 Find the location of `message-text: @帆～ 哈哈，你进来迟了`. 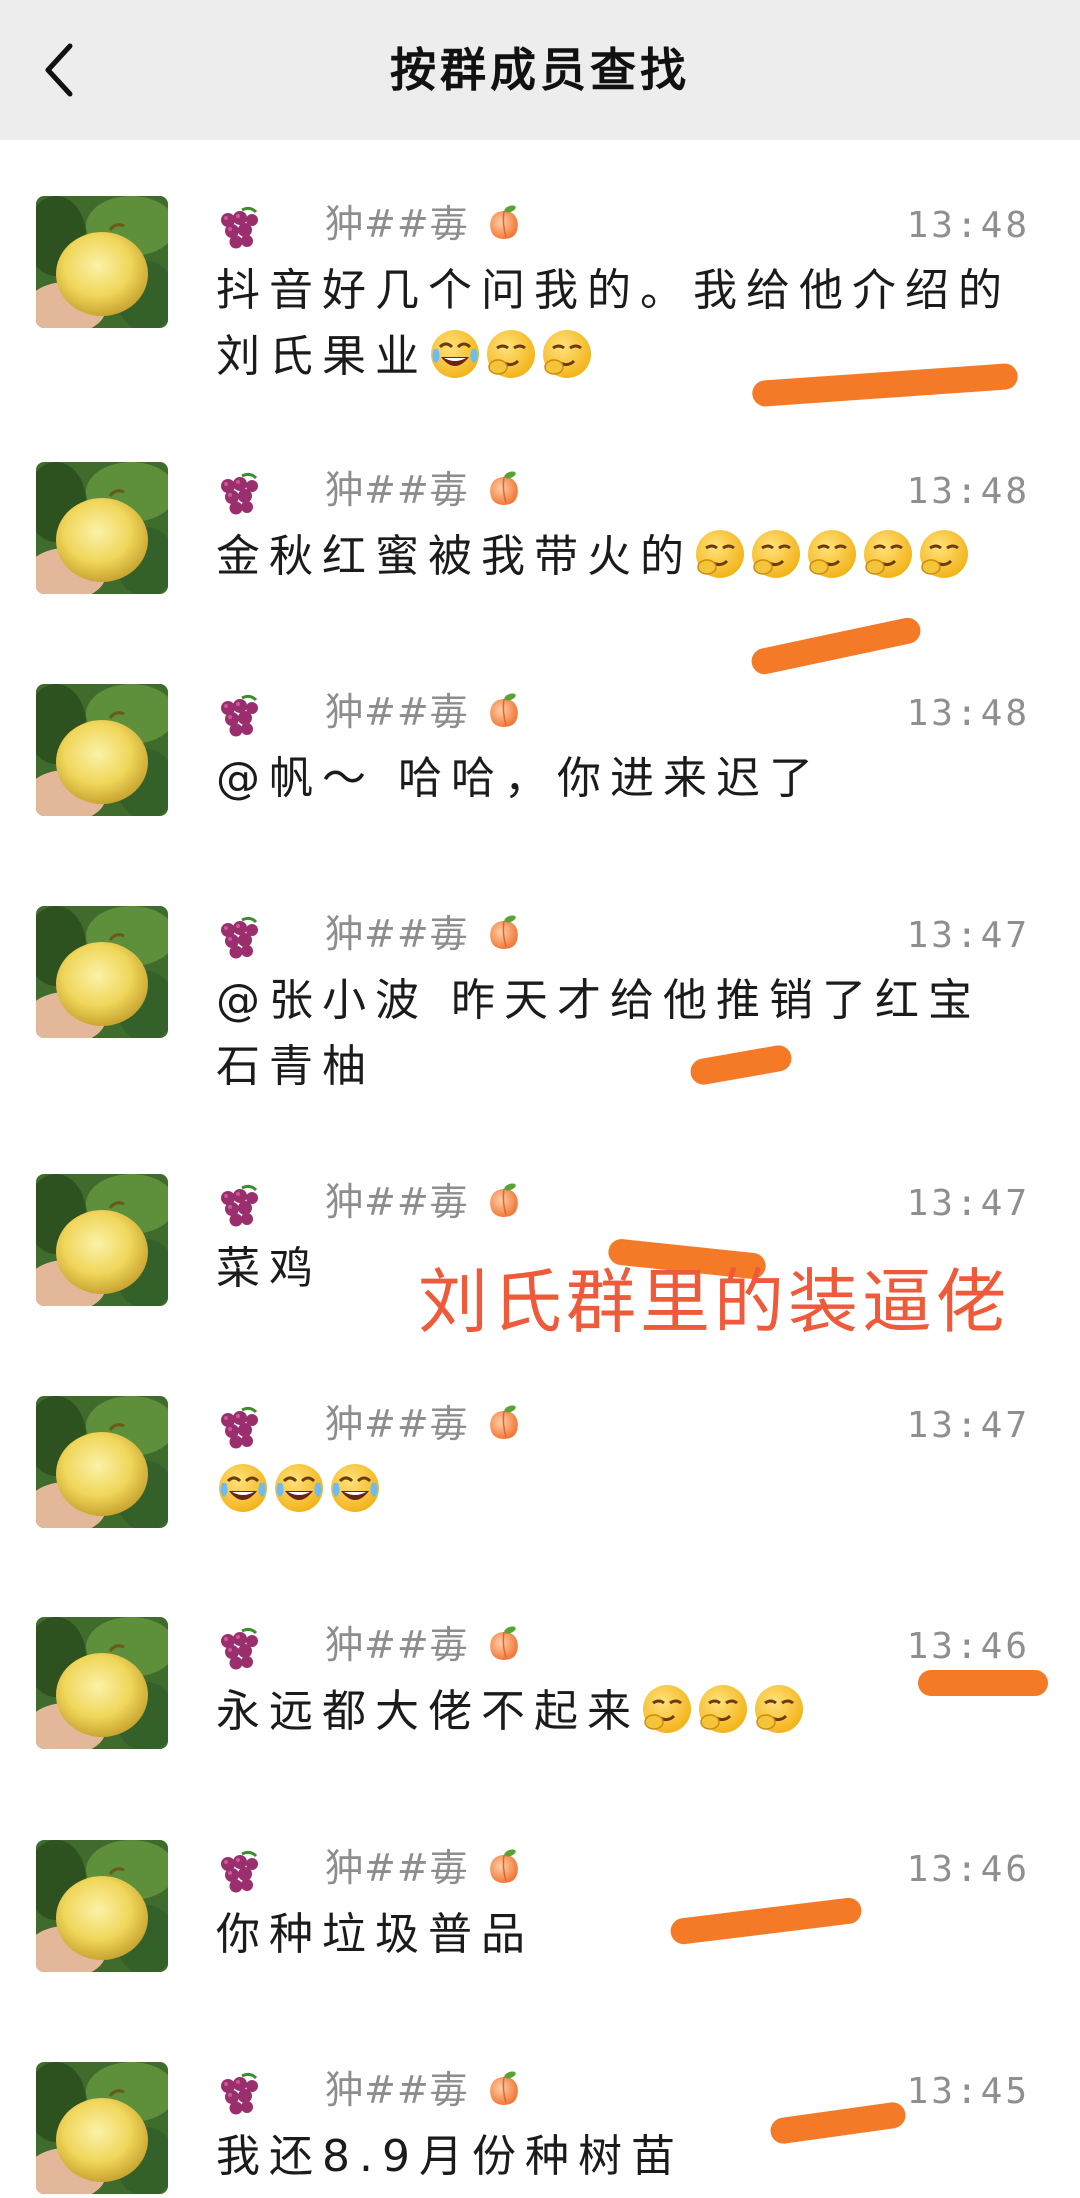

message-text: @帆～ 哈哈，你进来迟了 is located at coordinates (621, 779).